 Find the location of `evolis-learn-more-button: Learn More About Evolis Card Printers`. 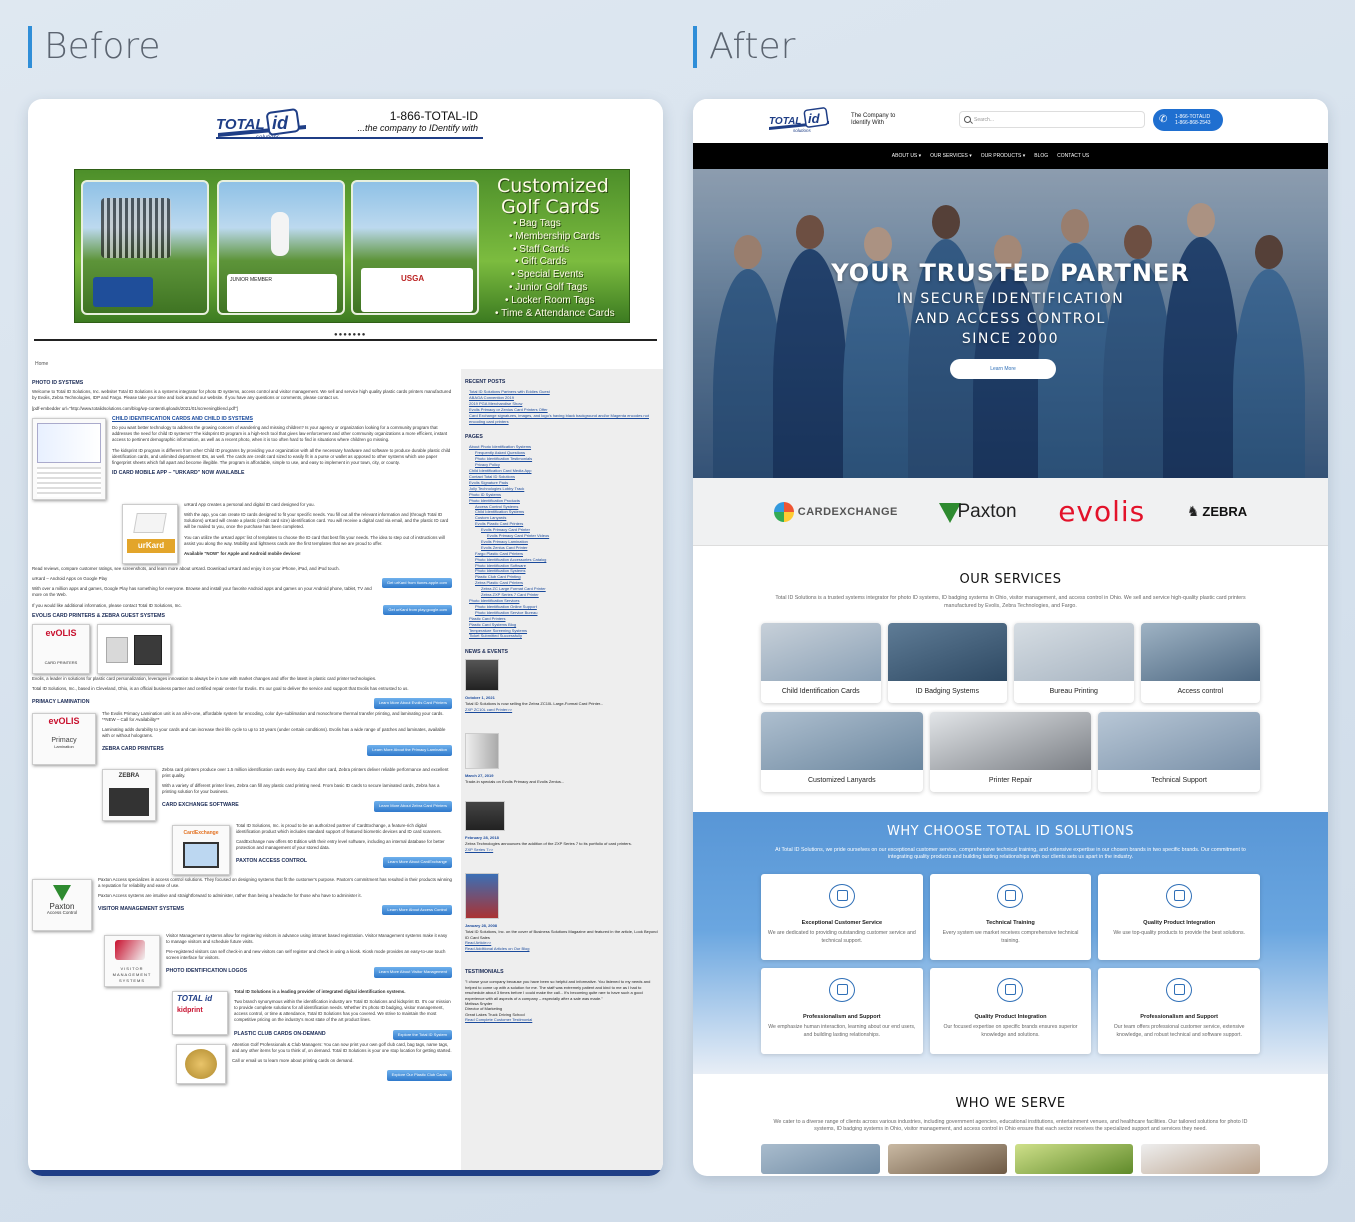

evolis-learn-more-button: Learn More About Evolis Card Printers is located at coordinates (412, 703).